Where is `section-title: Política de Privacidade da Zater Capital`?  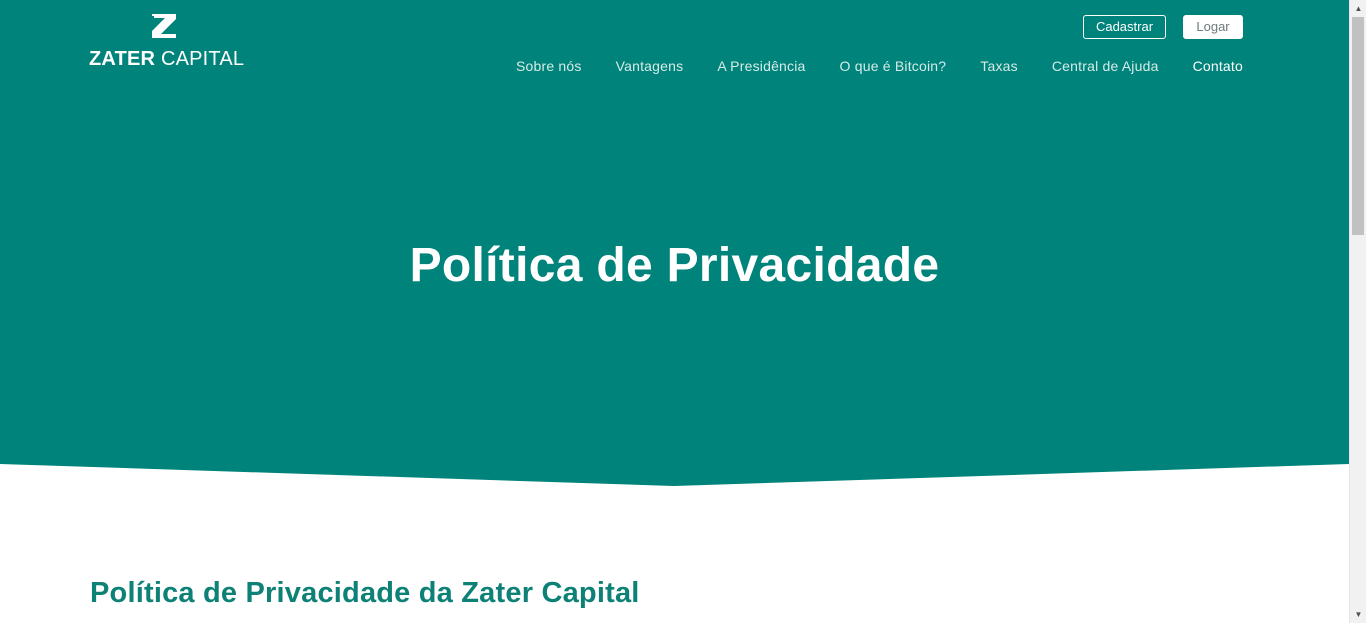 section-title: Política de Privacidade da Zater Capital is located at coordinates (365, 593).